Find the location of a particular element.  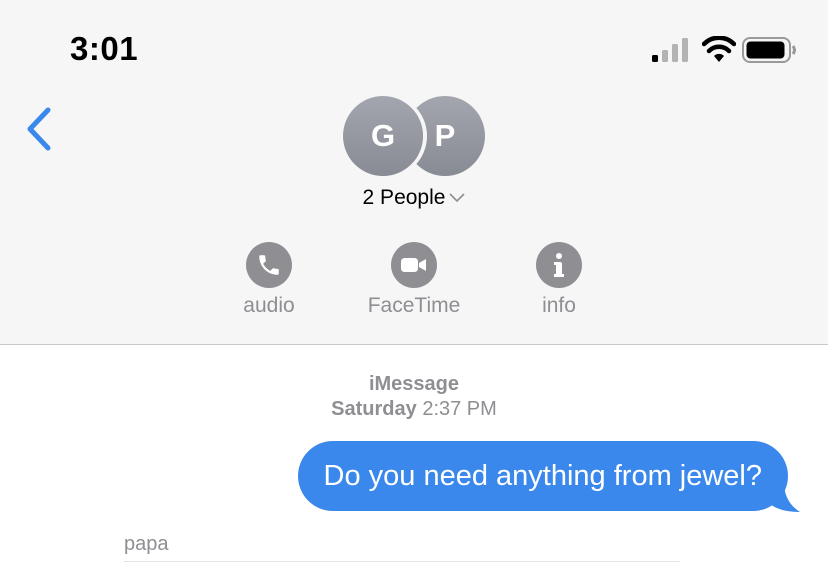

info-label: info is located at coordinates (559, 305).